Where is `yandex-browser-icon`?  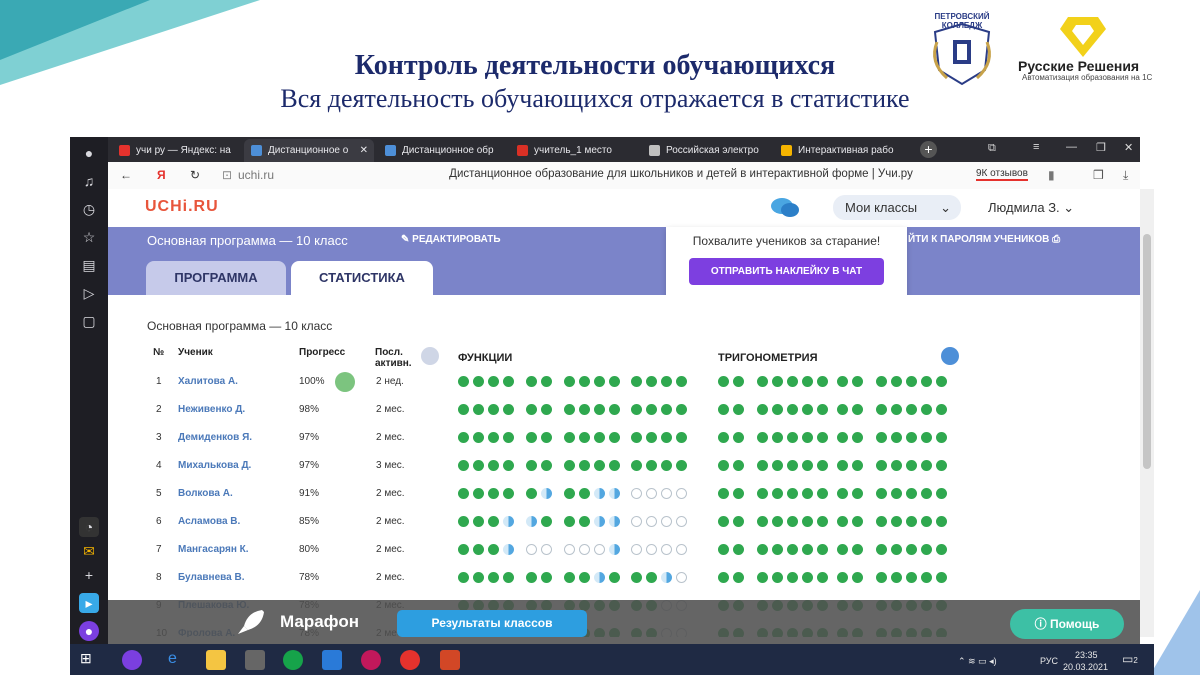 yandex-browser-icon is located at coordinates (410, 660).